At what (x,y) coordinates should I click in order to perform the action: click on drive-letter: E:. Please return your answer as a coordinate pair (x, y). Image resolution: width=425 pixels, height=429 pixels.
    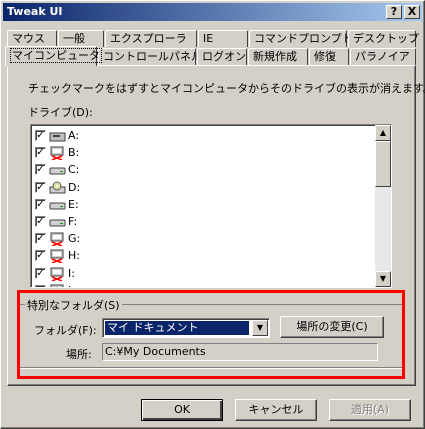
    Looking at the image, I should click on (73, 204).